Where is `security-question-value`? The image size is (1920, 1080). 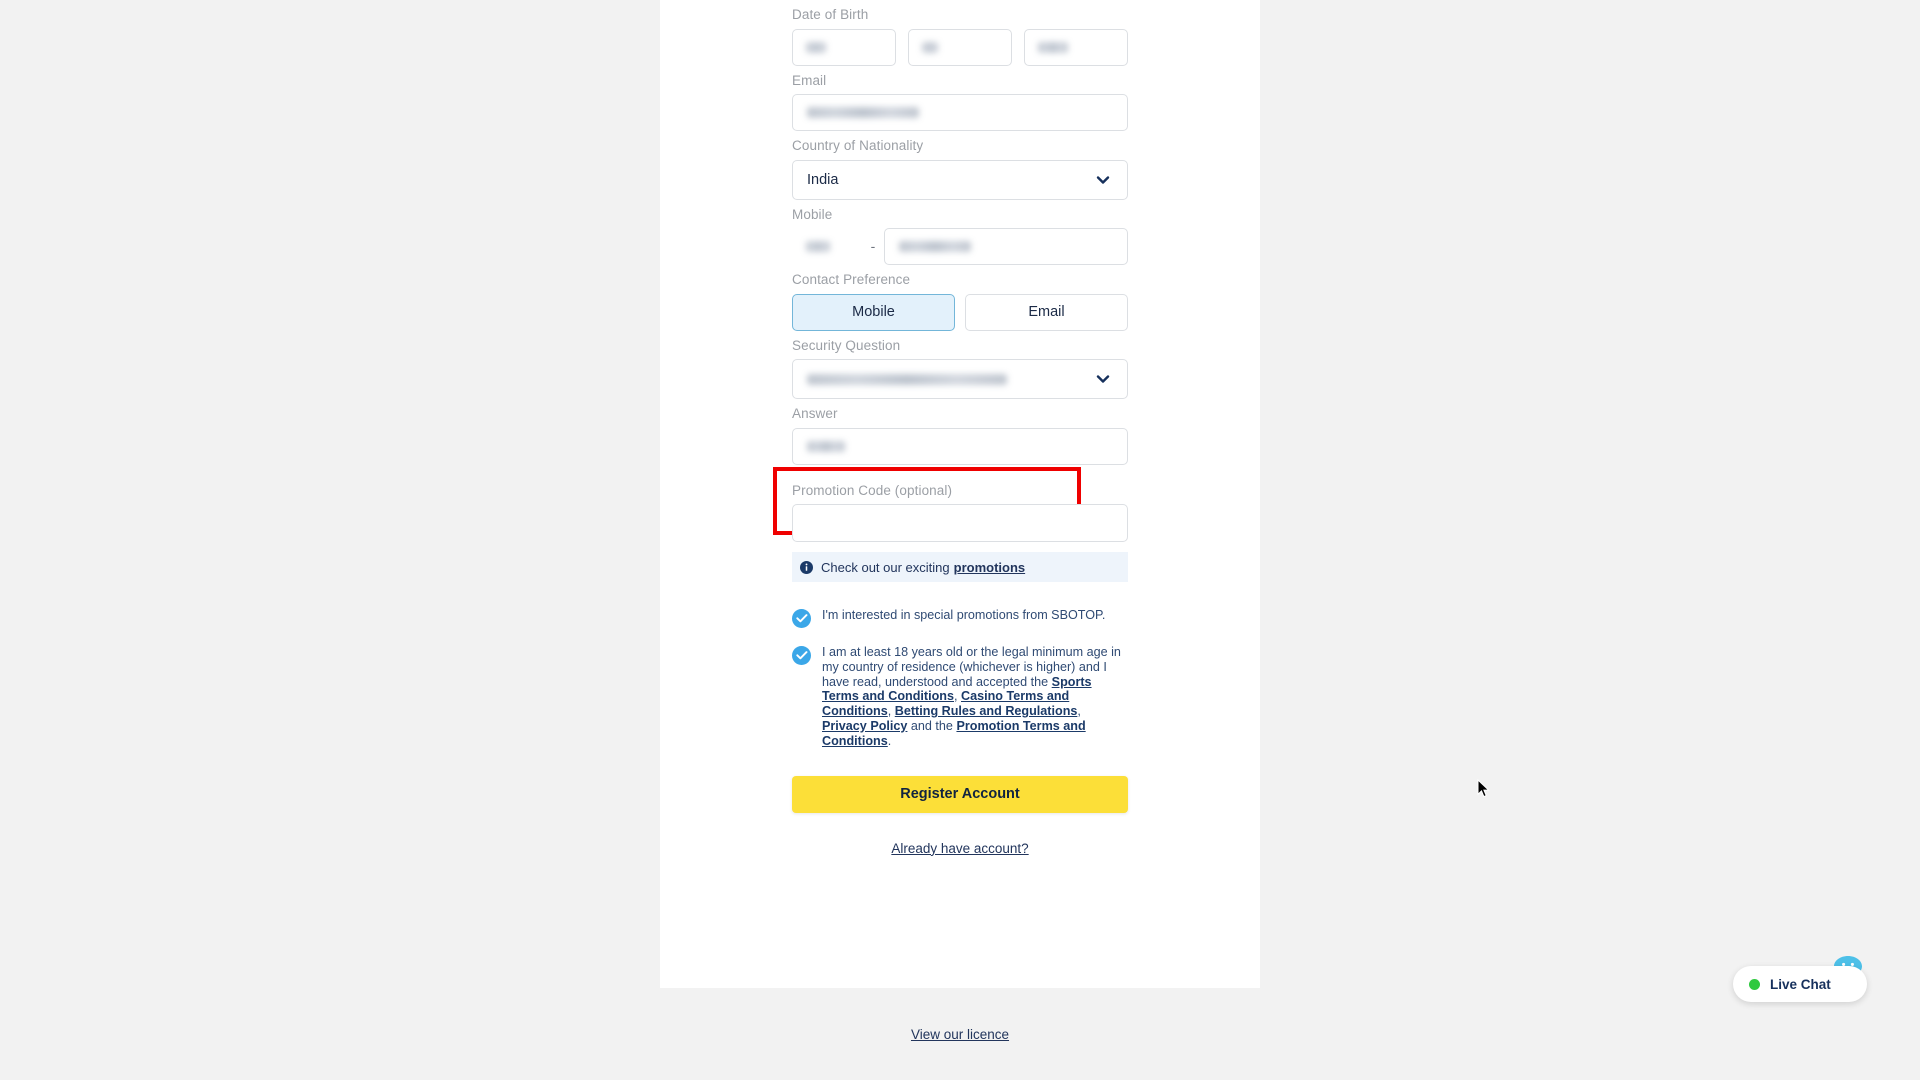
security-question-value is located at coordinates (907, 379).